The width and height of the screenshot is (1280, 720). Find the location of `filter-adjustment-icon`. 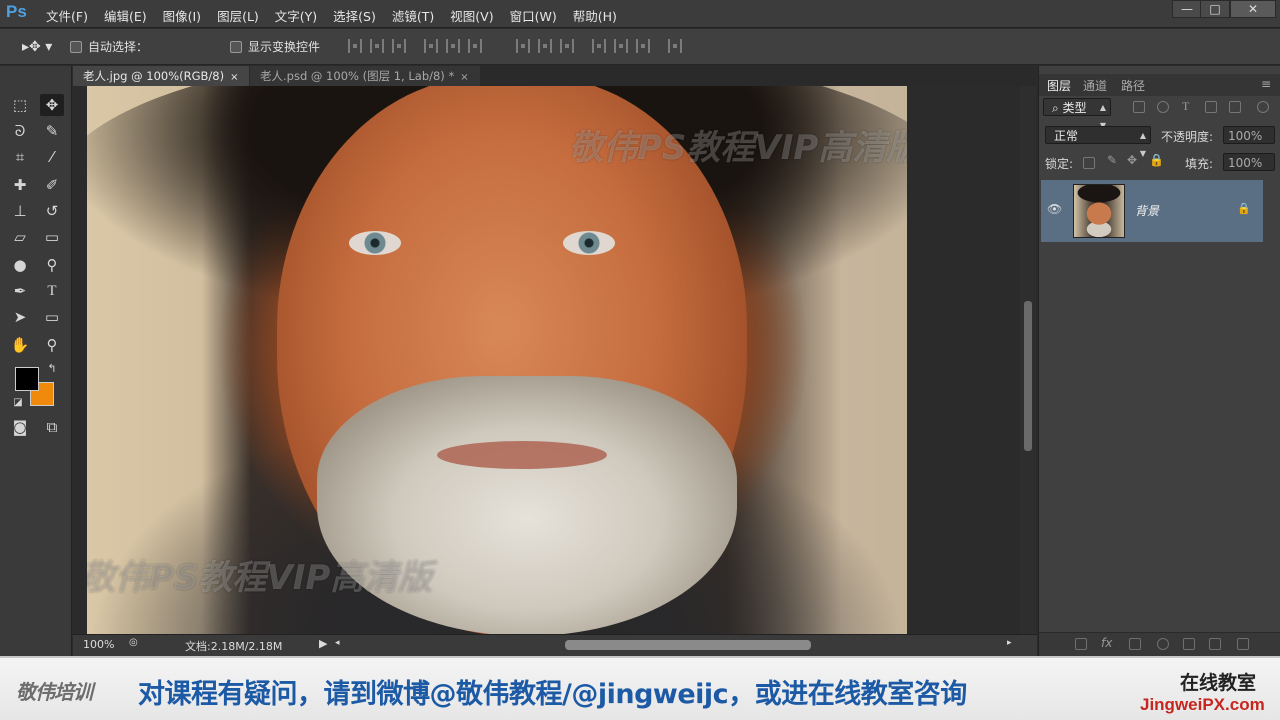

filter-adjustment-icon is located at coordinates (1163, 107).